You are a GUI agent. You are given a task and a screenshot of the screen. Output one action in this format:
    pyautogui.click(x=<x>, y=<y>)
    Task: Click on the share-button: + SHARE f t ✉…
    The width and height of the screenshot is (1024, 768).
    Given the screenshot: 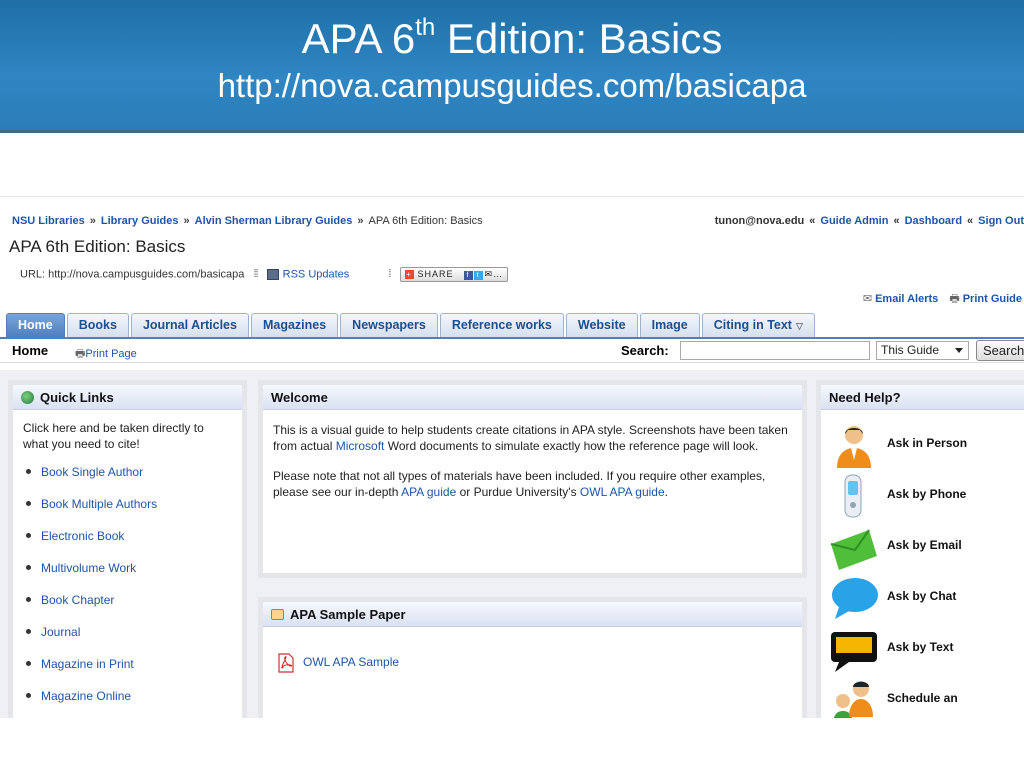 What is the action you would take?
    pyautogui.click(x=454, y=274)
    